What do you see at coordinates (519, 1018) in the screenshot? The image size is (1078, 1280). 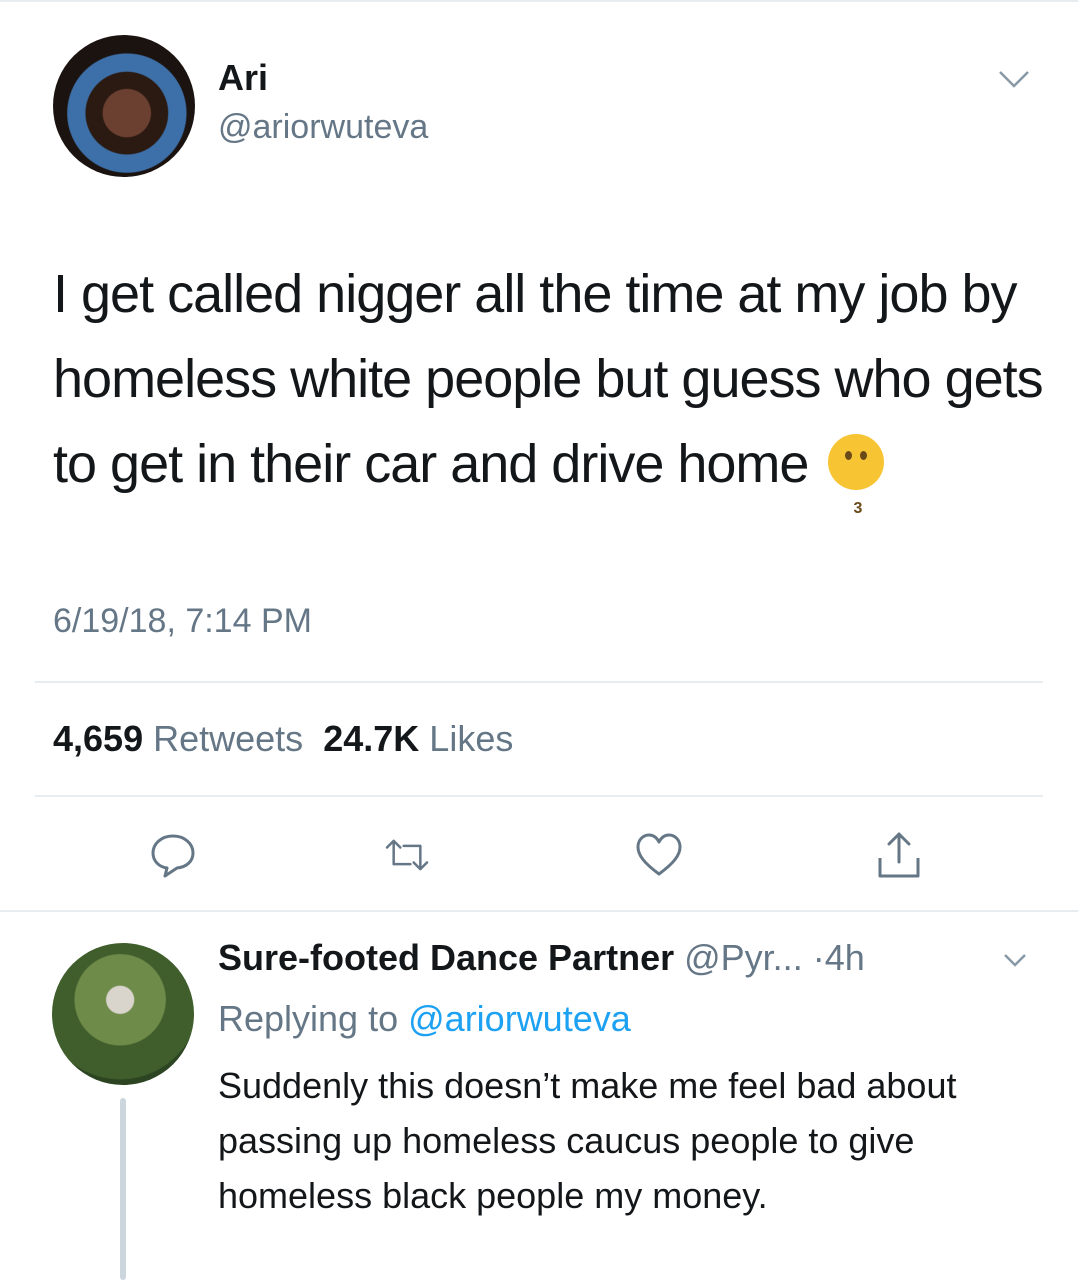 I see `replying-handle-link: @ariorwuteva` at bounding box center [519, 1018].